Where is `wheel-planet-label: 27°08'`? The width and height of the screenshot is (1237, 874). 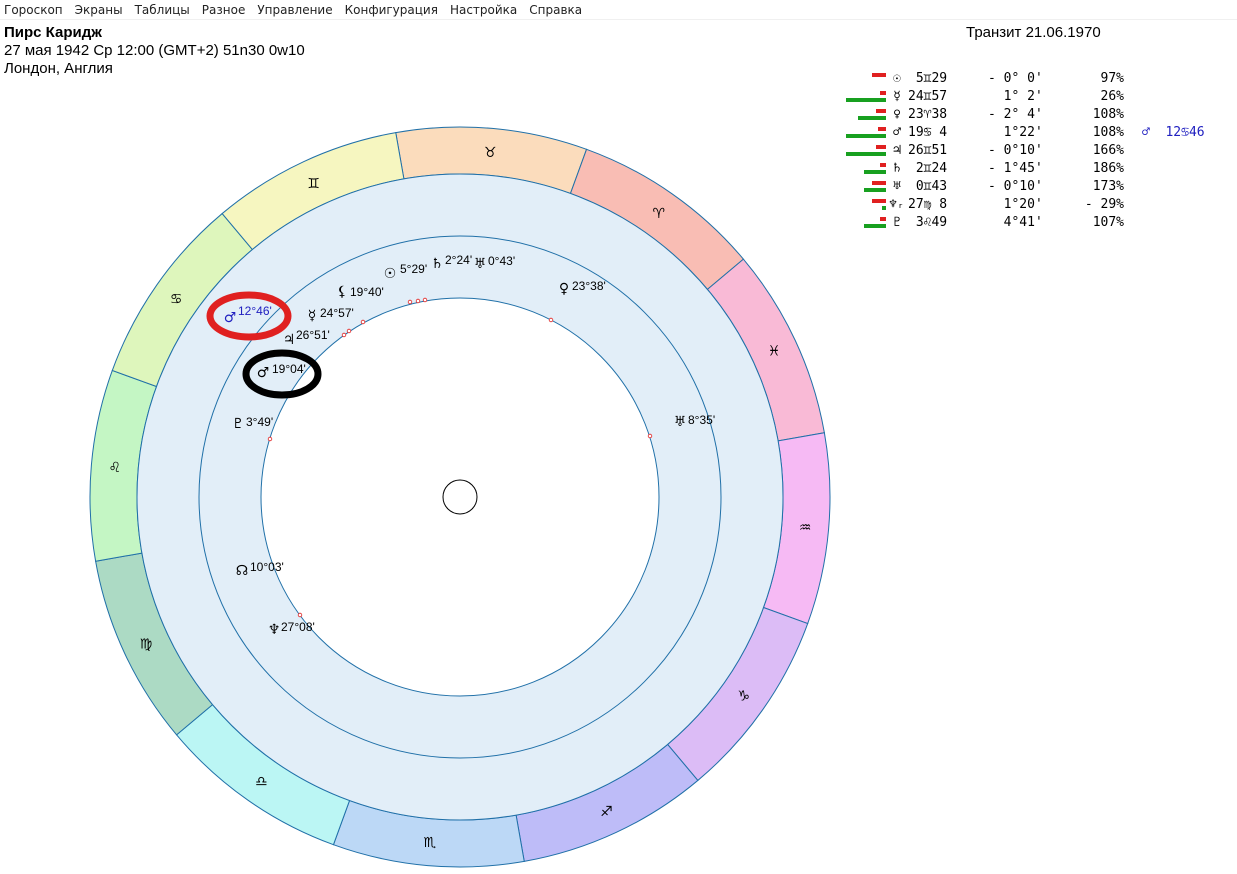
wheel-planet-label: 27°08' is located at coordinates (298, 627).